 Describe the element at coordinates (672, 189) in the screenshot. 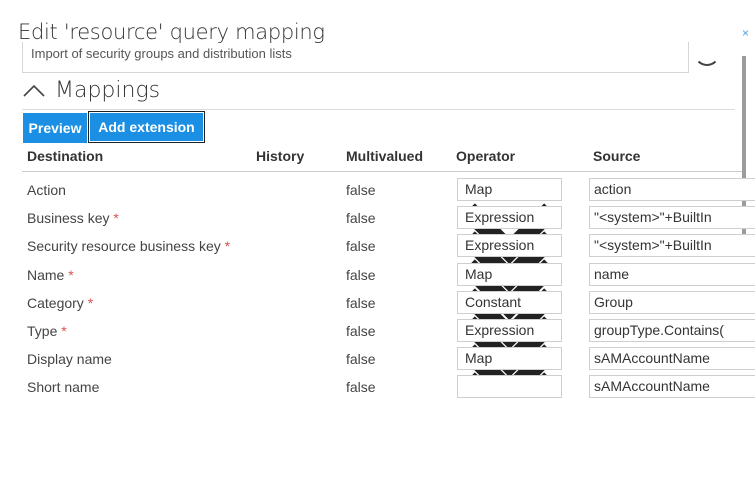

I see `source-input: action` at that location.